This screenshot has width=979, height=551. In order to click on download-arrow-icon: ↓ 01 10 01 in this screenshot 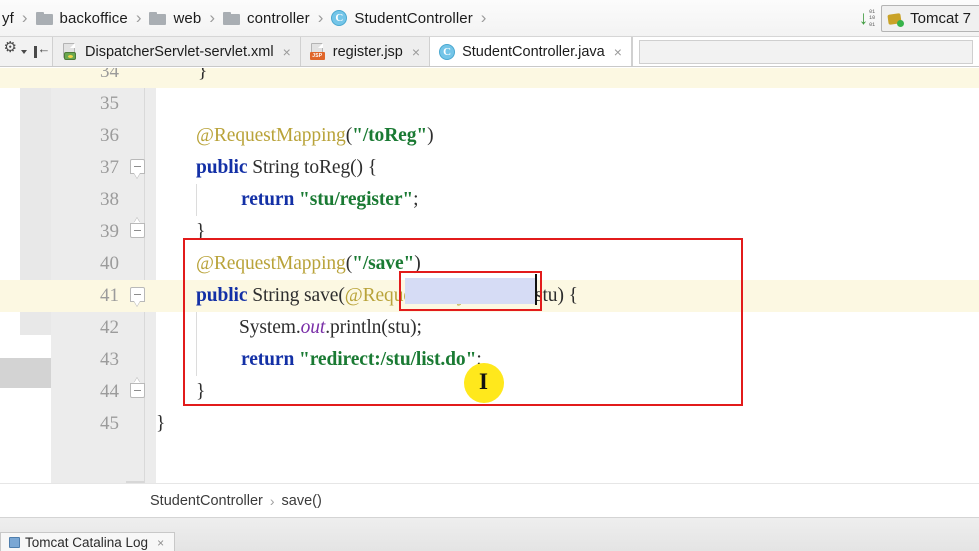, I will do `click(867, 18)`.